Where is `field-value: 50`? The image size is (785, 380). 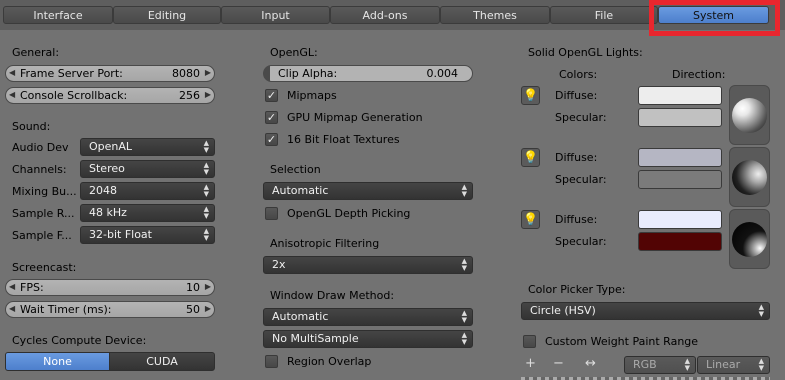 field-value: 50 is located at coordinates (193, 309).